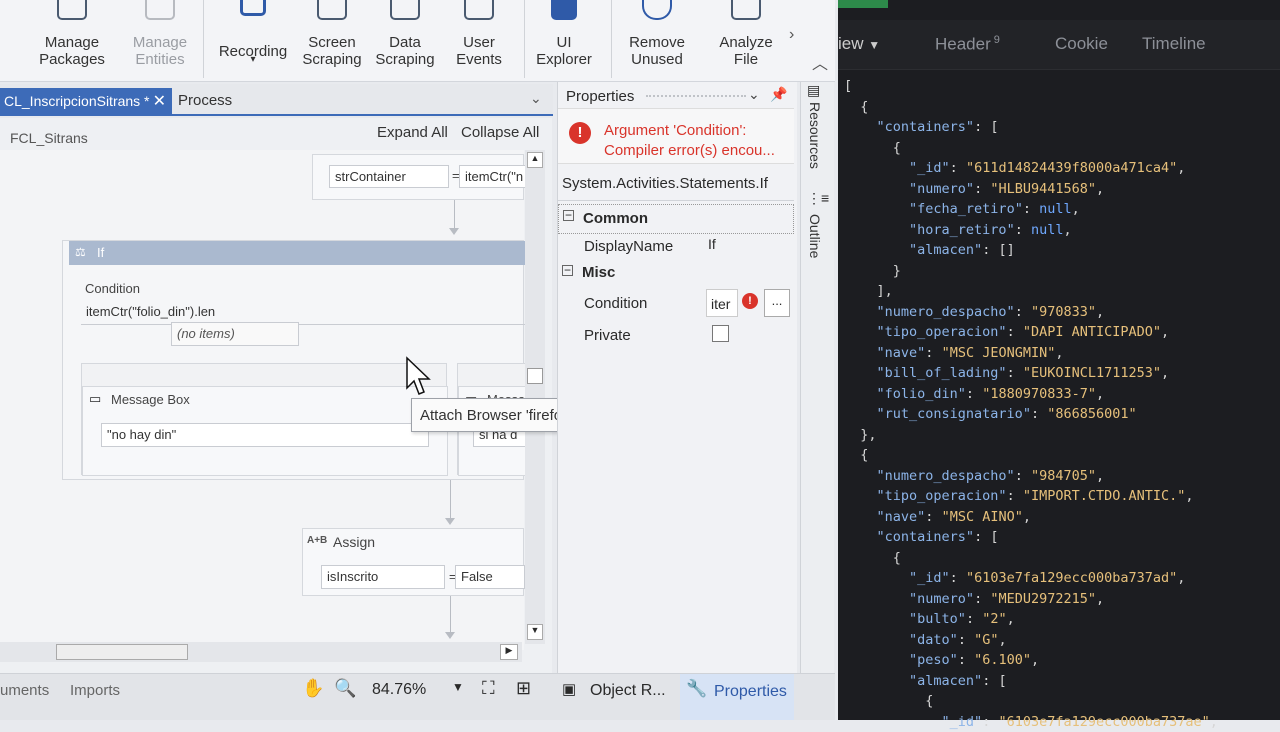  I want to click on then-branch: ▭ Message Box "no hay din", so click(264, 419).